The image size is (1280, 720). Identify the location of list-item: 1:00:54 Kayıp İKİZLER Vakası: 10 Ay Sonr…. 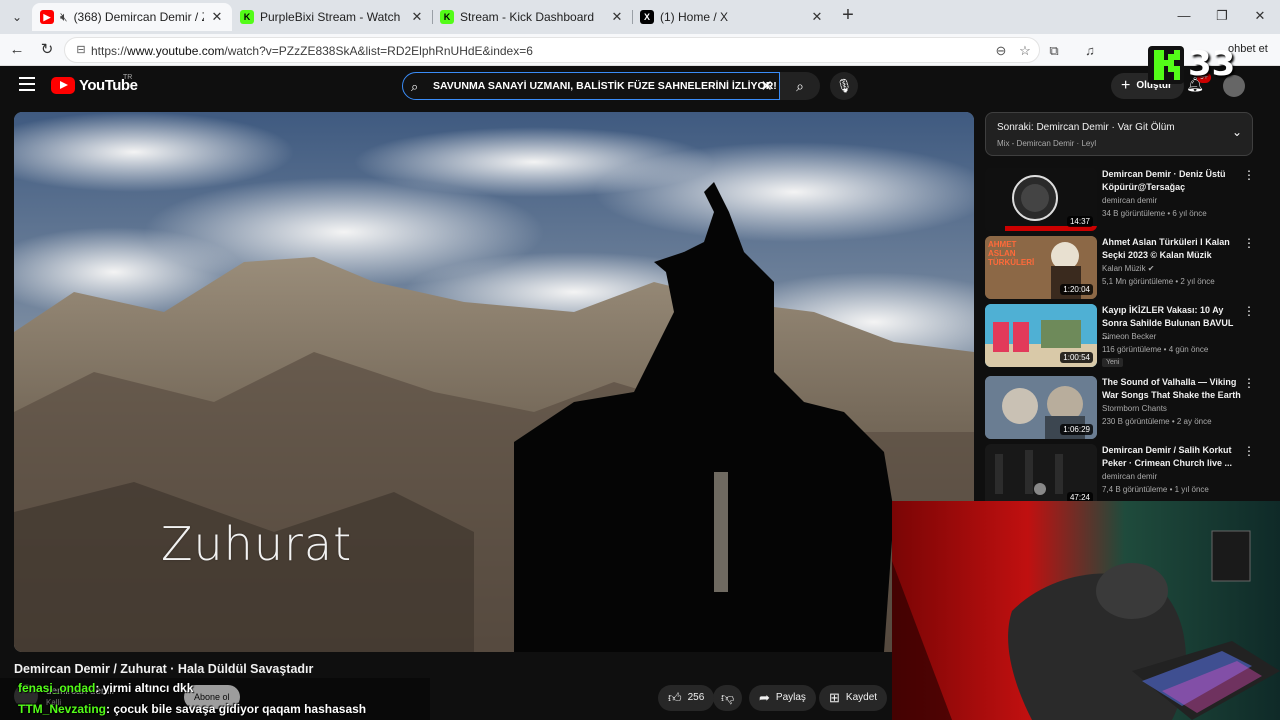
(1120, 337).